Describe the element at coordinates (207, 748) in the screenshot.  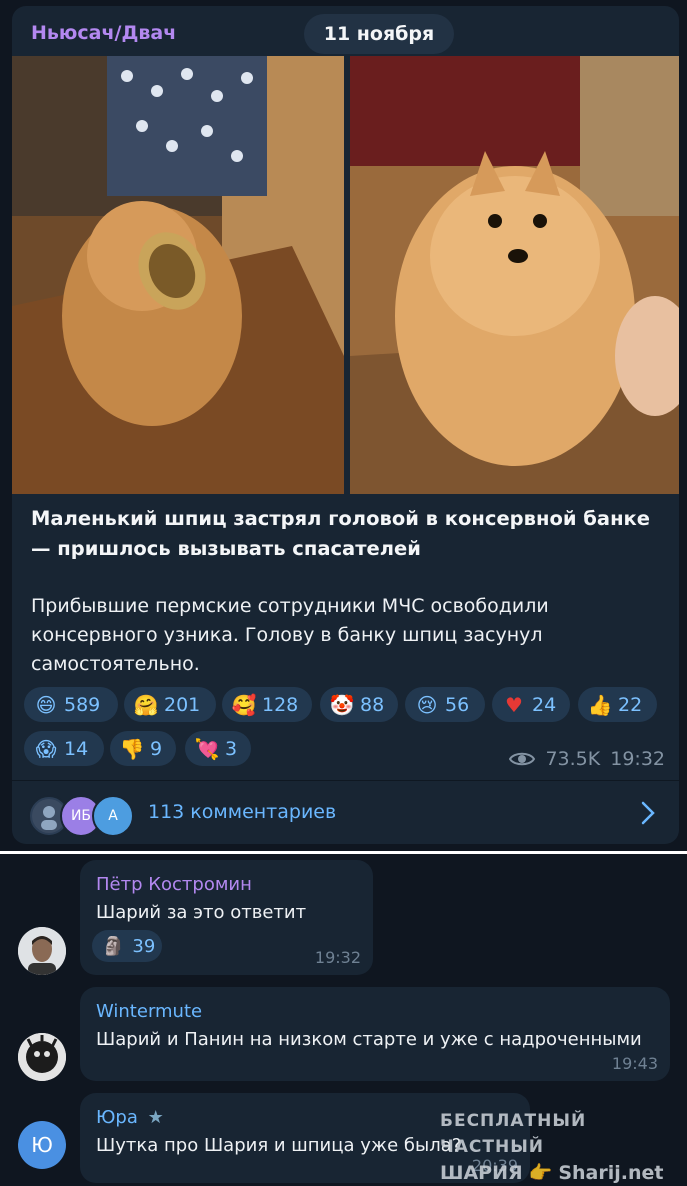
I see `heart-arrow-icon: 💘` at that location.